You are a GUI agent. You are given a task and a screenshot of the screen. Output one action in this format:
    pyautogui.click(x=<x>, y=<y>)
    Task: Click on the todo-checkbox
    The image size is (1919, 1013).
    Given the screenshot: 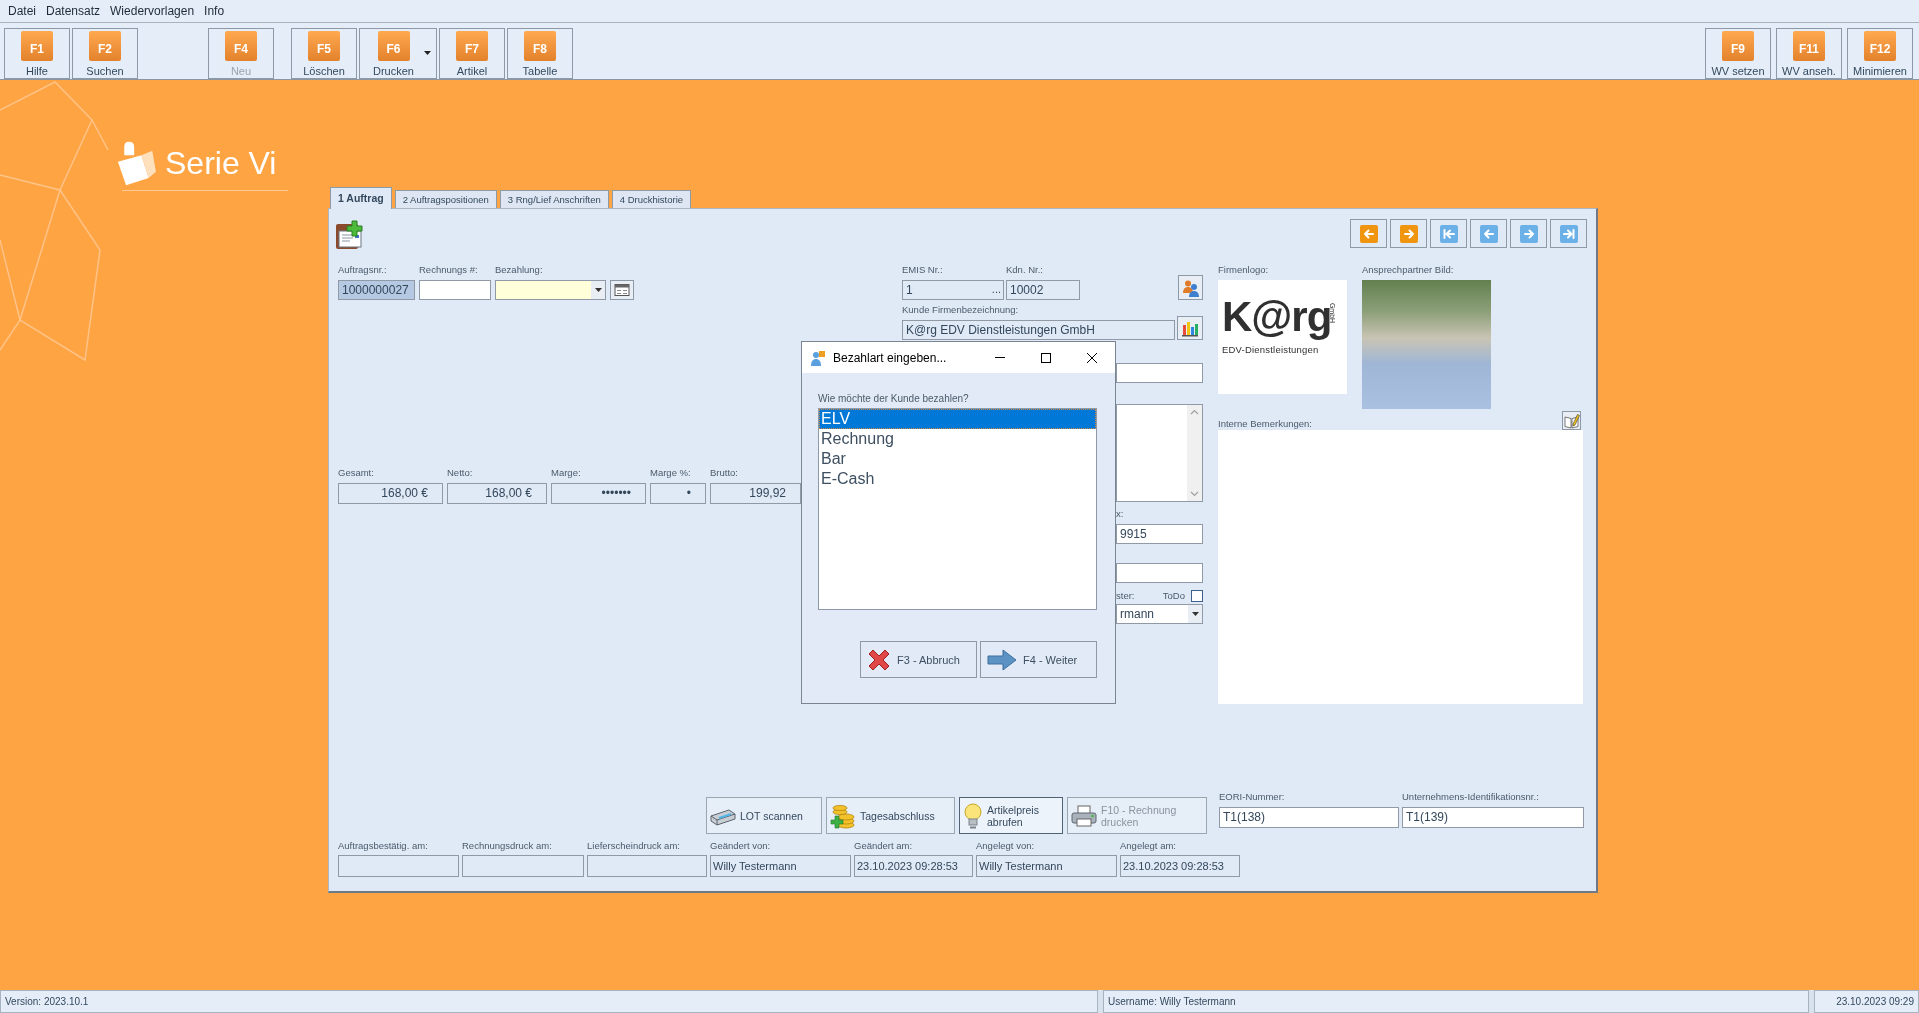 What is the action you would take?
    pyautogui.click(x=1197, y=595)
    